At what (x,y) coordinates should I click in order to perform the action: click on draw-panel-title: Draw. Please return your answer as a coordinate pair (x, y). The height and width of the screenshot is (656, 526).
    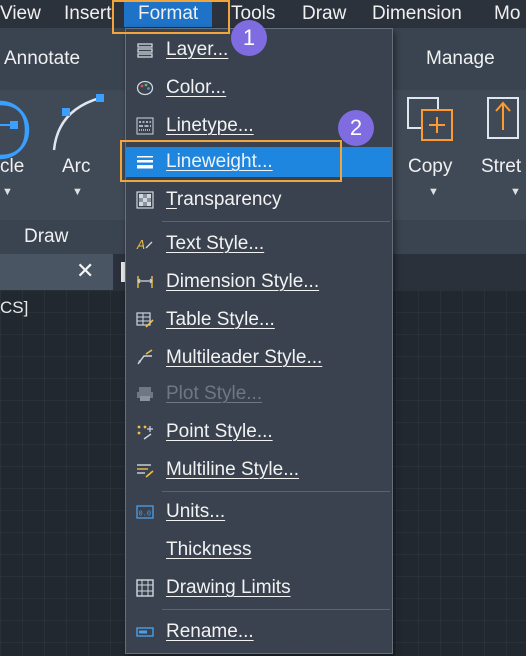
    Looking at the image, I should click on (46, 237).